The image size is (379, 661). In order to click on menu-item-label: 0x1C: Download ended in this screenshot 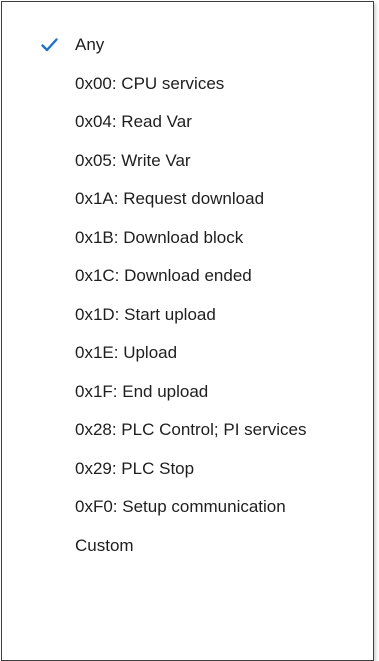, I will do `click(163, 275)`.